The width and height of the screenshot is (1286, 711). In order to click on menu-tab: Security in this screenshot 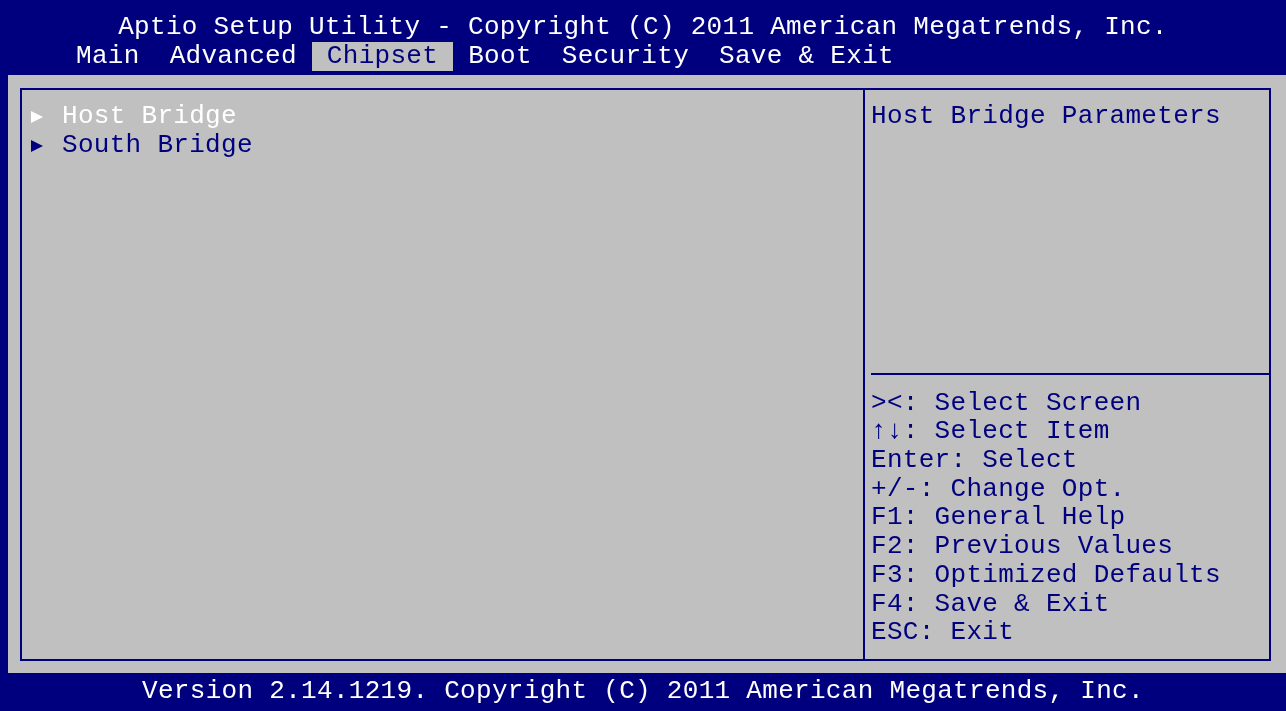, I will do `click(625, 56)`.